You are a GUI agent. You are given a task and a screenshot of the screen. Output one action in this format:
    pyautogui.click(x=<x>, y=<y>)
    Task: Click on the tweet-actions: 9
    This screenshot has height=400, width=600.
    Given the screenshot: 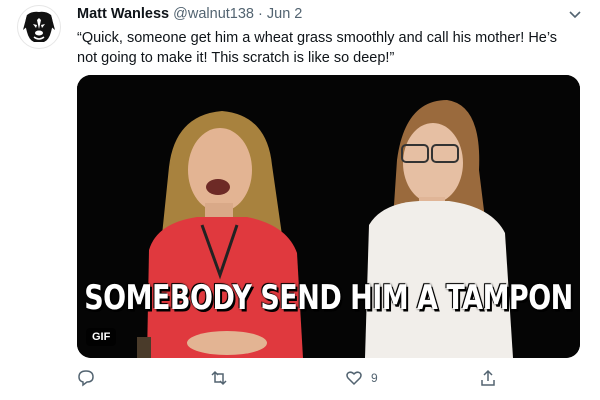 What is the action you would take?
    pyautogui.click(x=328, y=379)
    